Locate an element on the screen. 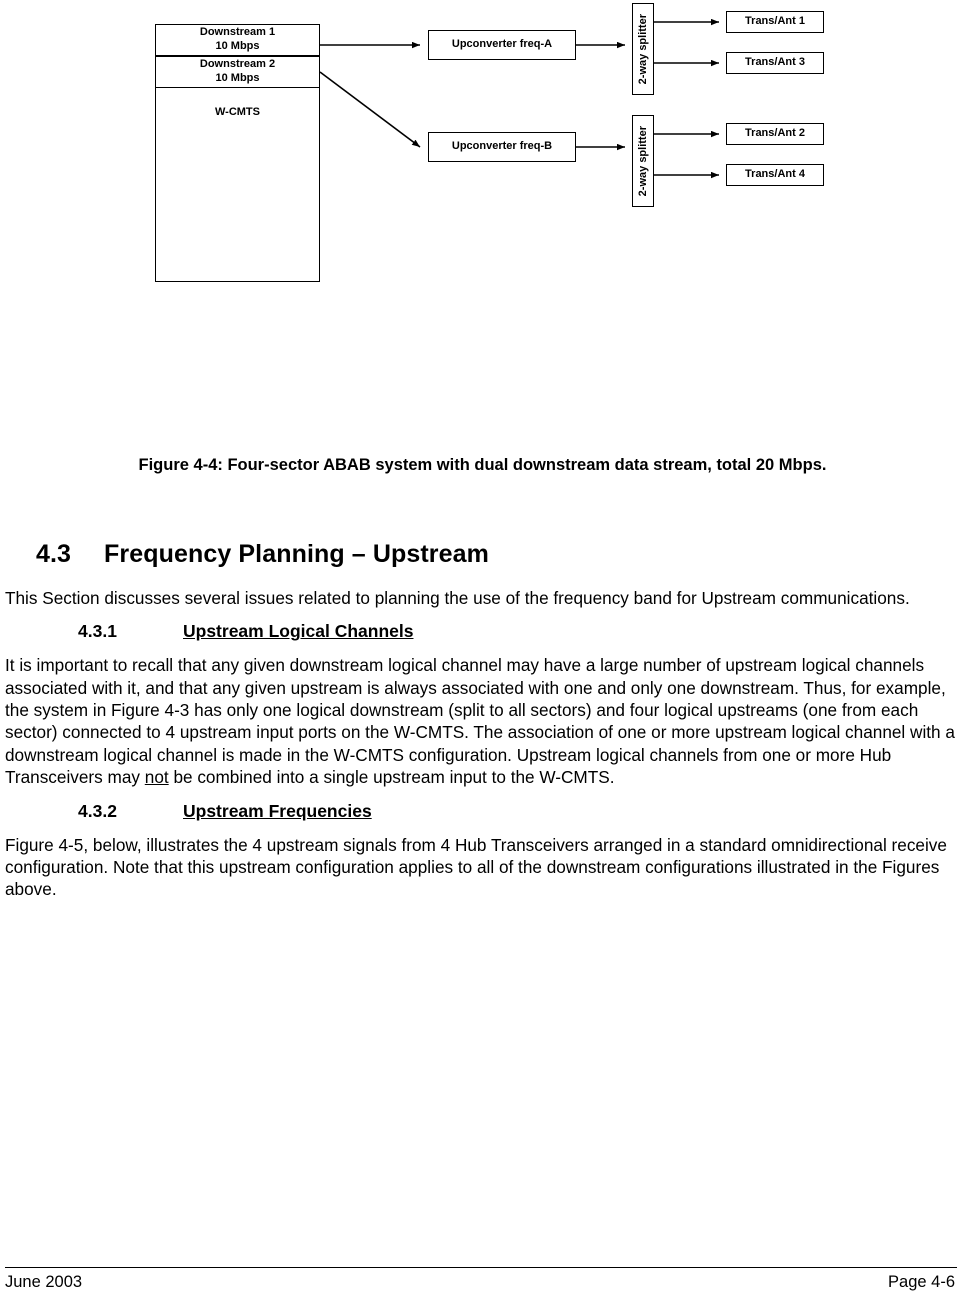 The height and width of the screenshot is (1313, 965). two-way-splitter-1-box: 2-way splitter is located at coordinates (643, 49).